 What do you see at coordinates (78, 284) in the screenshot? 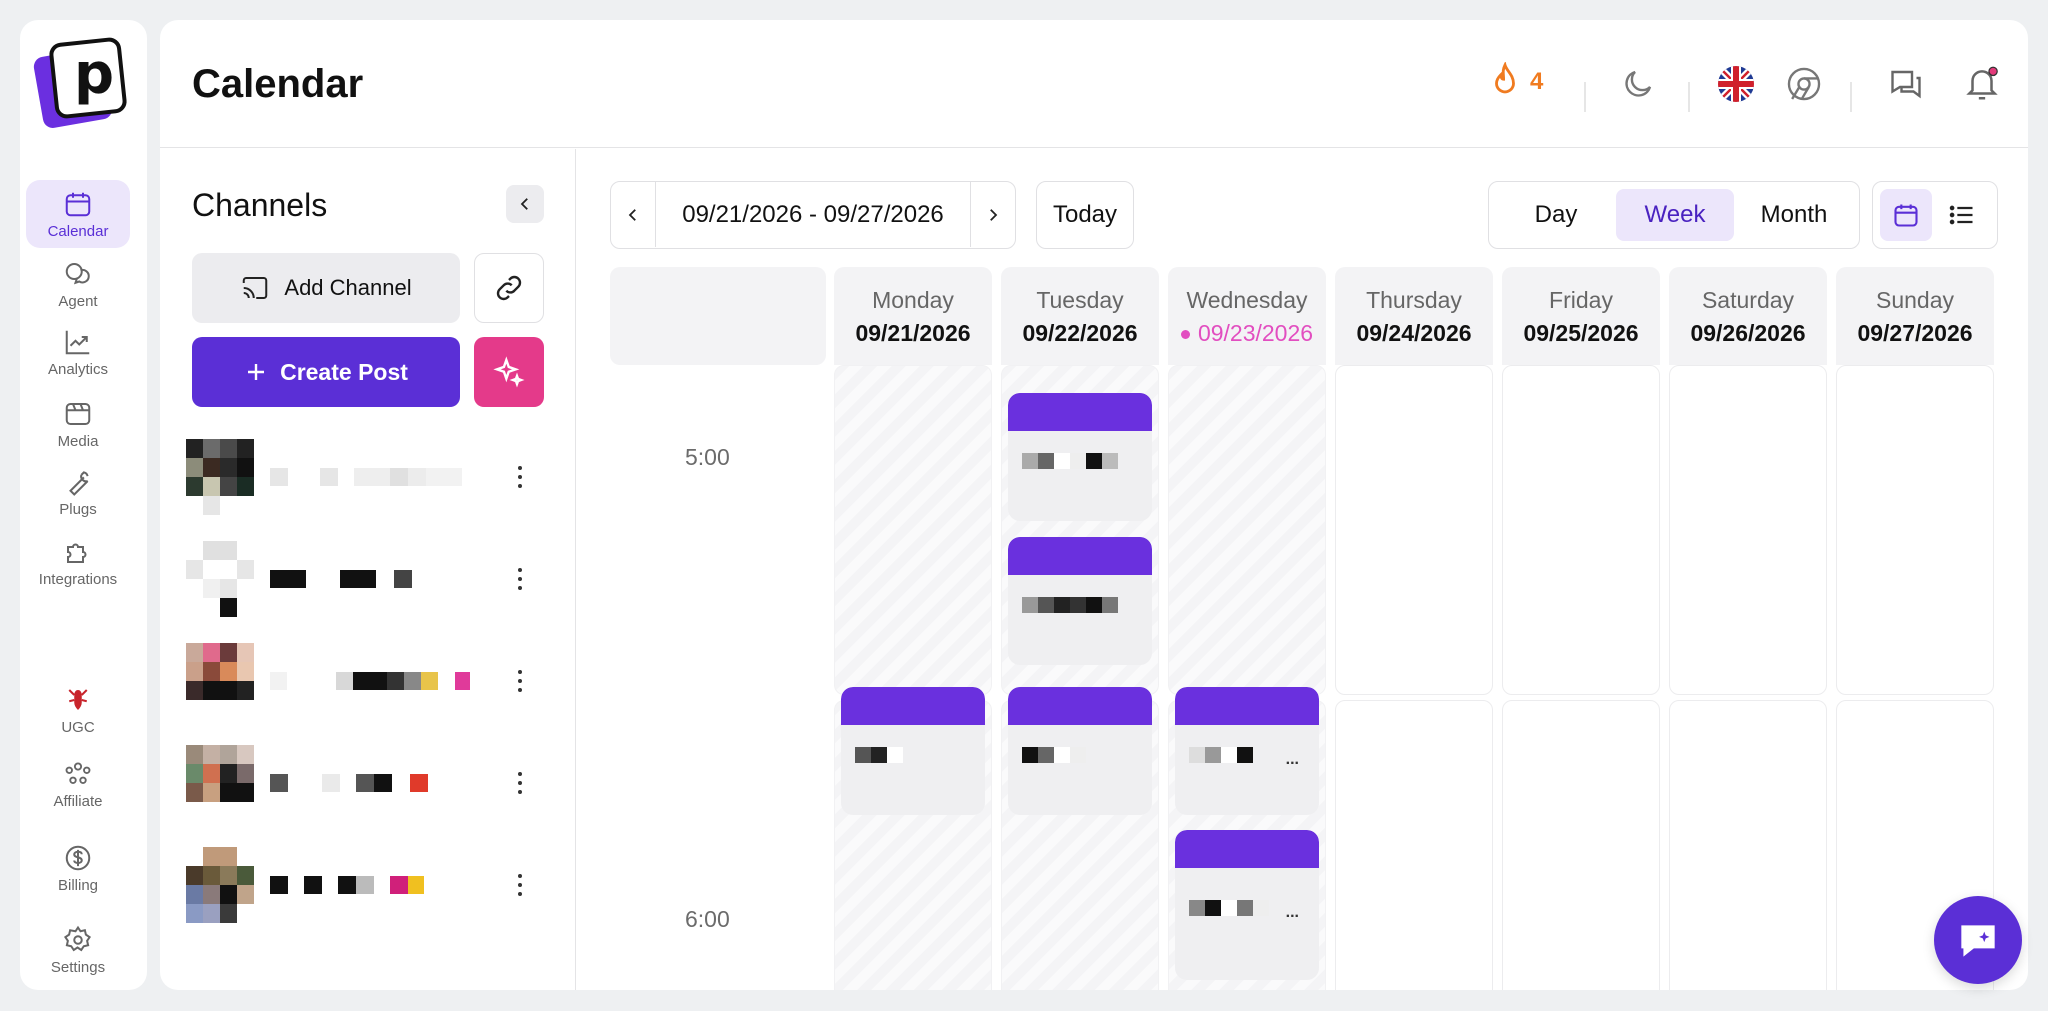
I see `nav-item-agent: Agent` at bounding box center [78, 284].